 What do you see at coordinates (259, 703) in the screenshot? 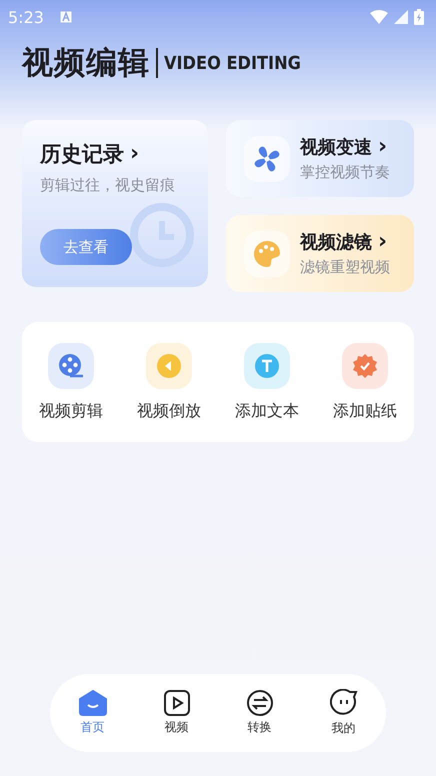
I see `swap-icon` at bounding box center [259, 703].